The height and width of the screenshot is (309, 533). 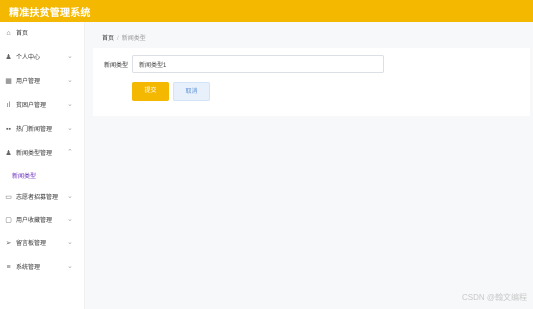 I want to click on sidebar-item-news-type: ♟ 新闻类型管理 ⌃, so click(x=42, y=154).